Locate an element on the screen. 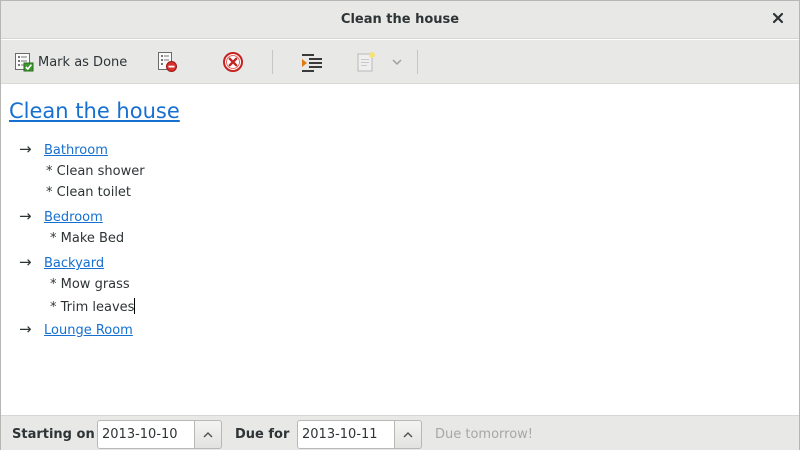 This screenshot has height=450, width=800. delete-icon is located at coordinates (233, 62).